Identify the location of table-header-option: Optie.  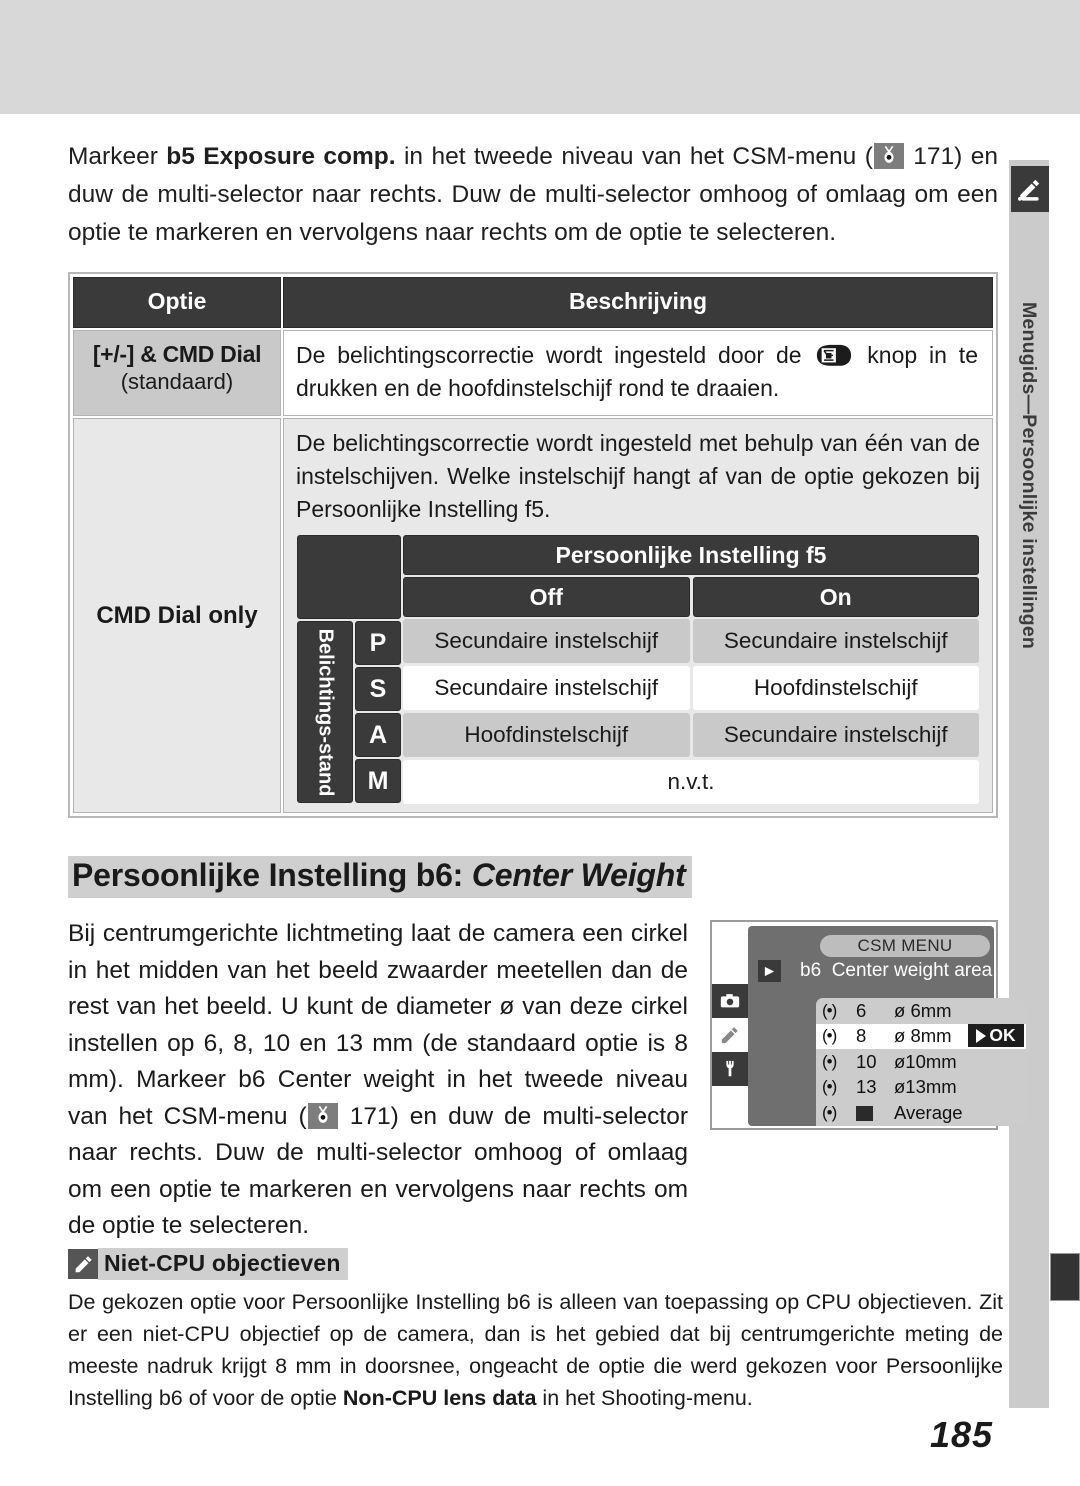
(177, 302).